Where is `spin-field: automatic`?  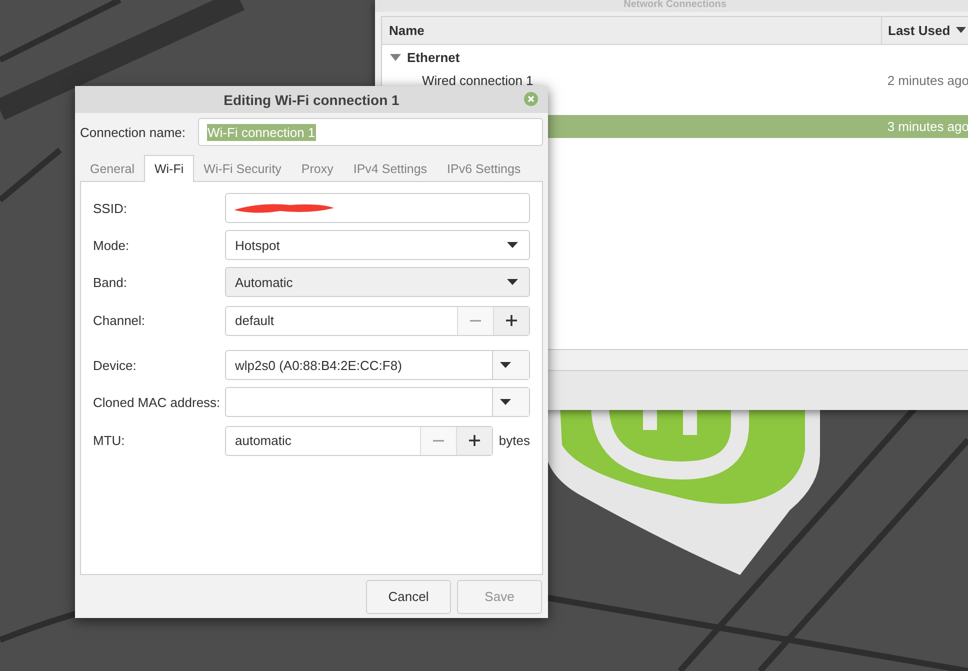
spin-field: automatic is located at coordinates (359, 441).